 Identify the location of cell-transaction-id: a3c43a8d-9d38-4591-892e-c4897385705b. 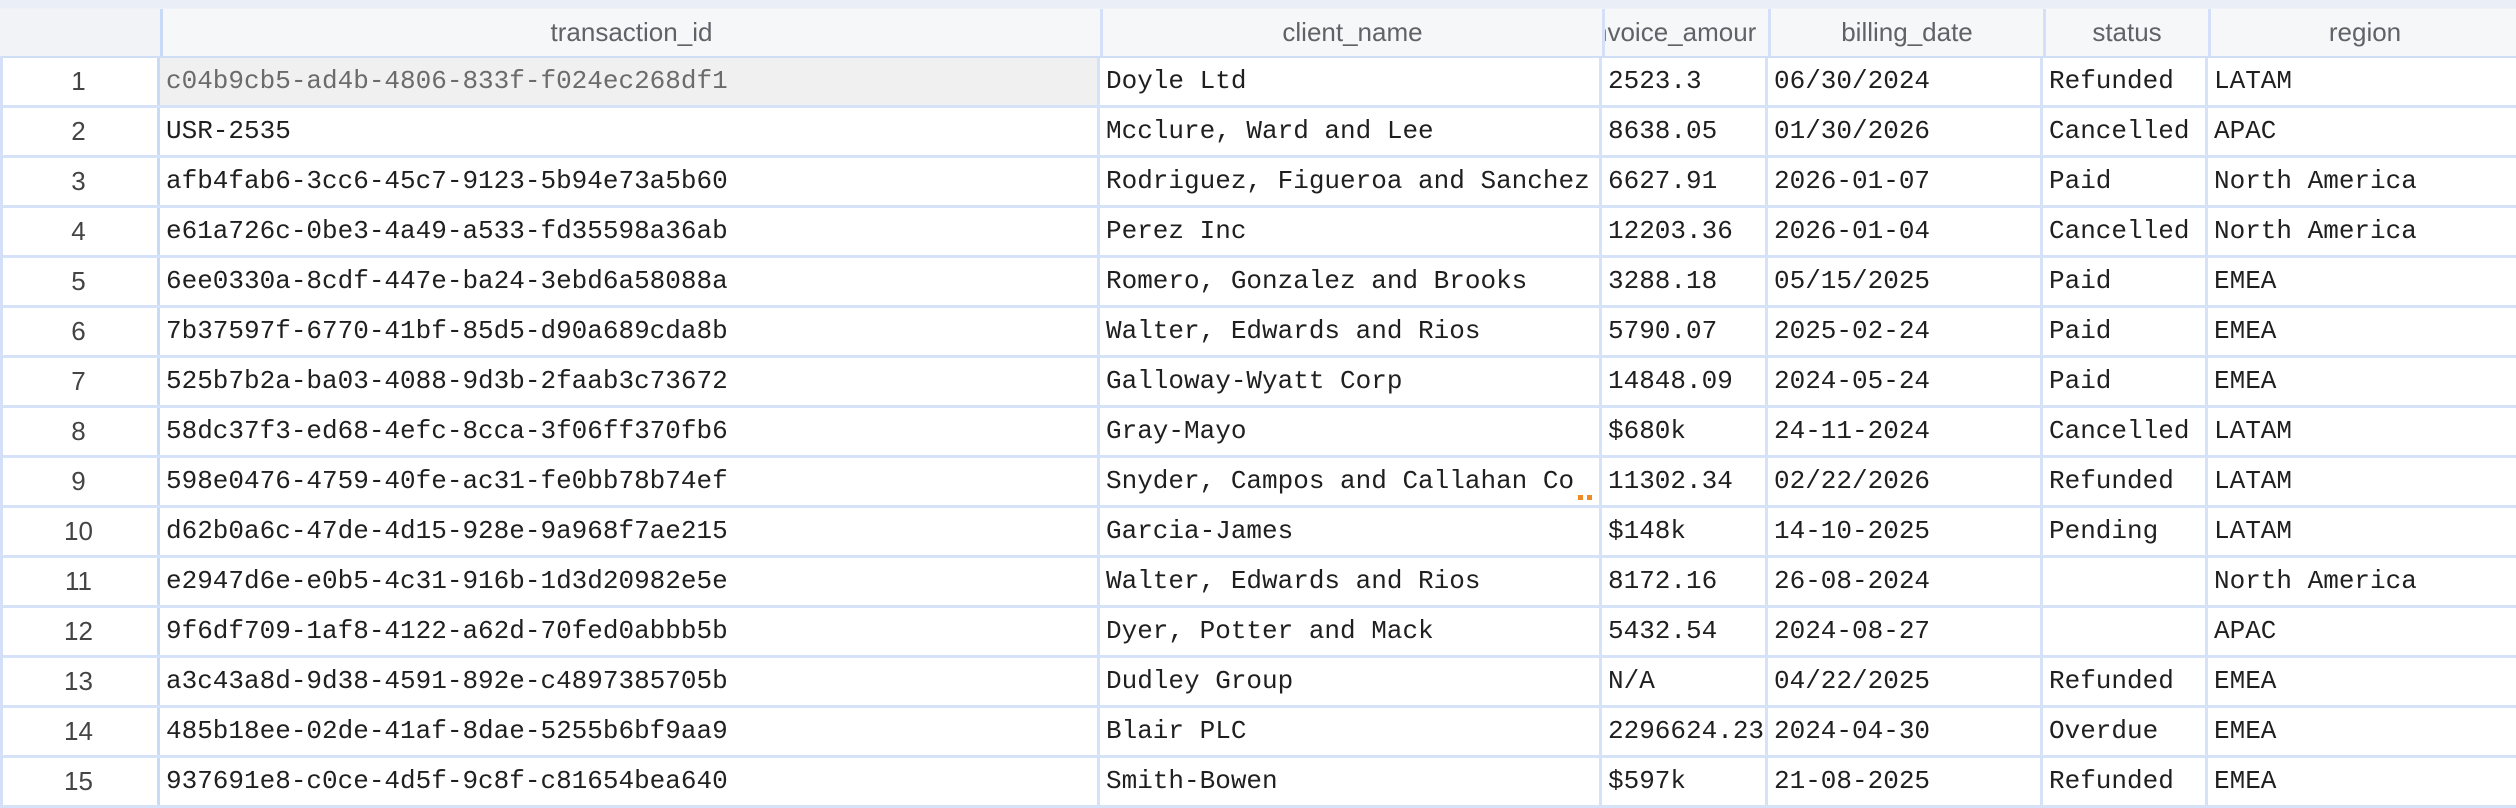
(630, 681).